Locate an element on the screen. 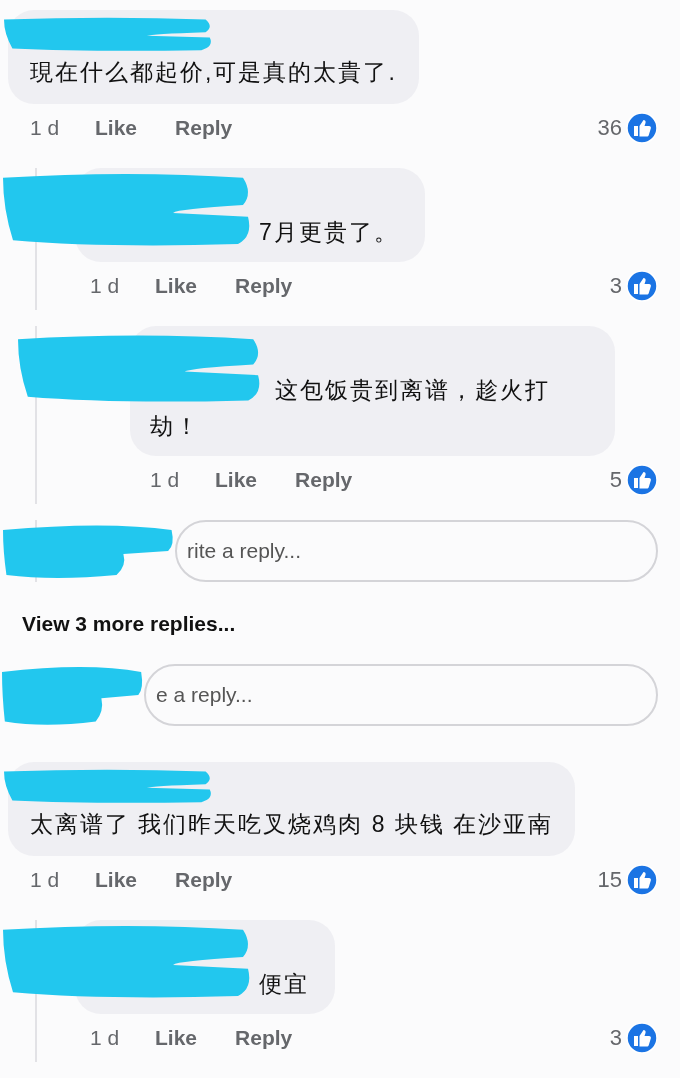  comment-text: 7月更贵了。 is located at coordinates (328, 232).